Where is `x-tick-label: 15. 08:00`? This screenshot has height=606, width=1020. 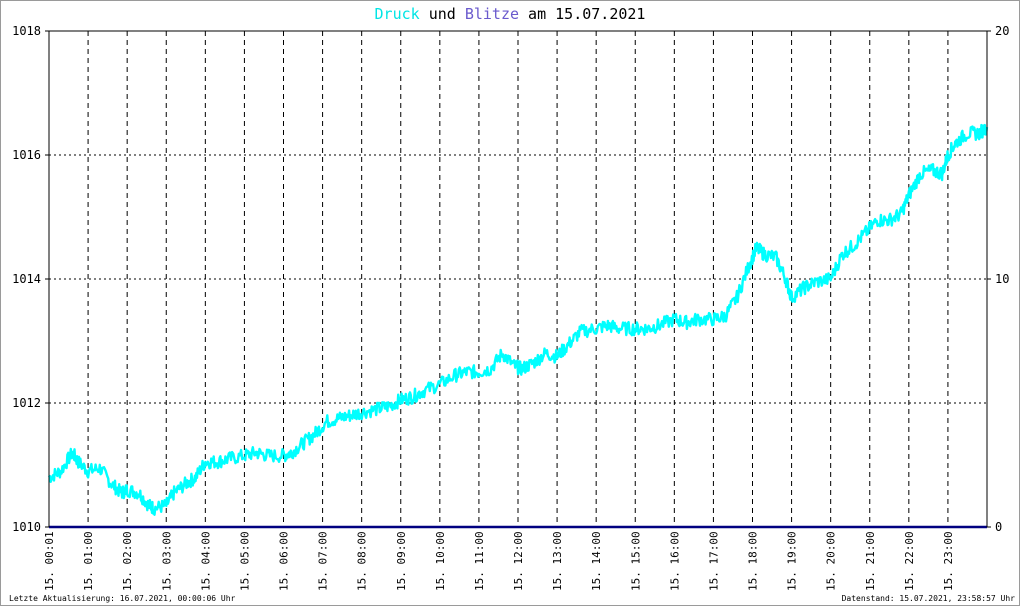 x-tick-label: 15. 08:00 is located at coordinates (362, 561).